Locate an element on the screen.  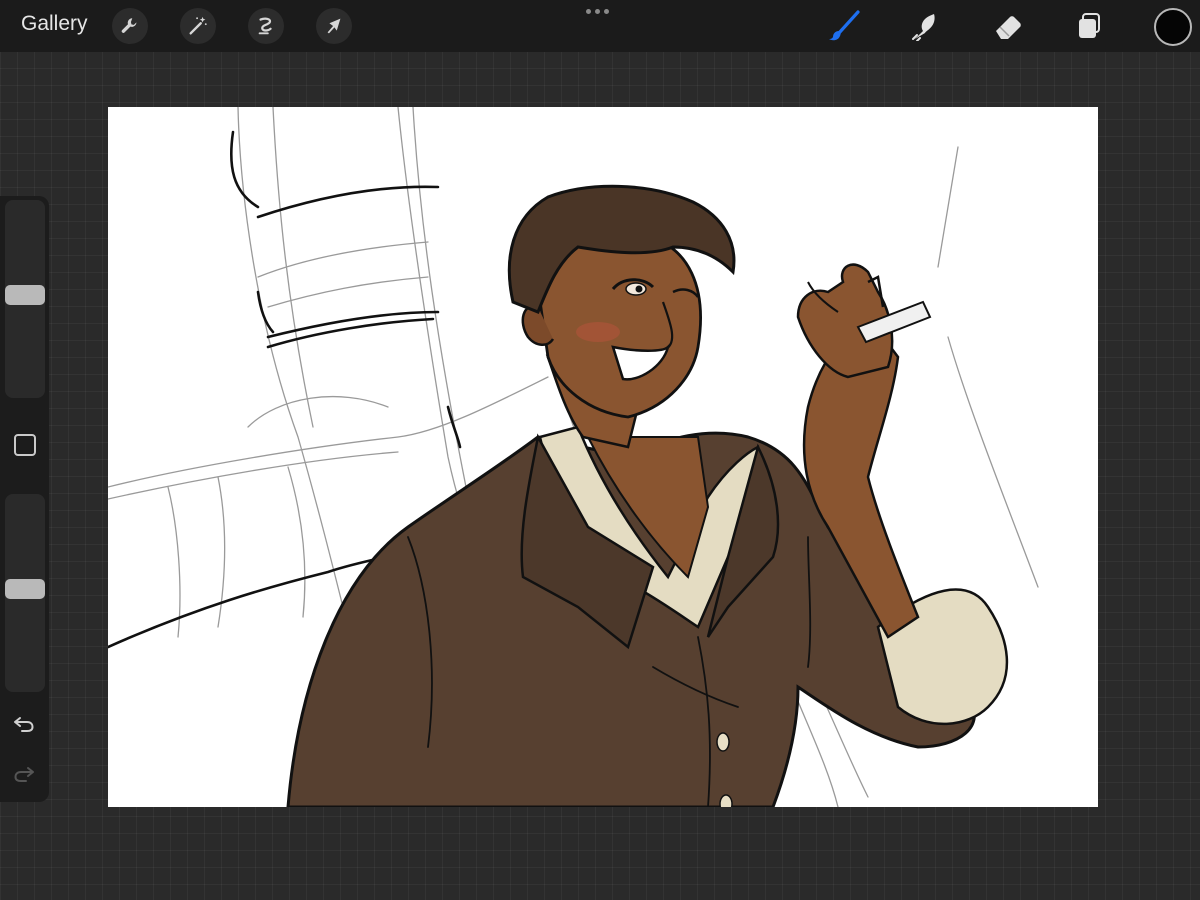
redo-icon is located at coordinates (24, 774).